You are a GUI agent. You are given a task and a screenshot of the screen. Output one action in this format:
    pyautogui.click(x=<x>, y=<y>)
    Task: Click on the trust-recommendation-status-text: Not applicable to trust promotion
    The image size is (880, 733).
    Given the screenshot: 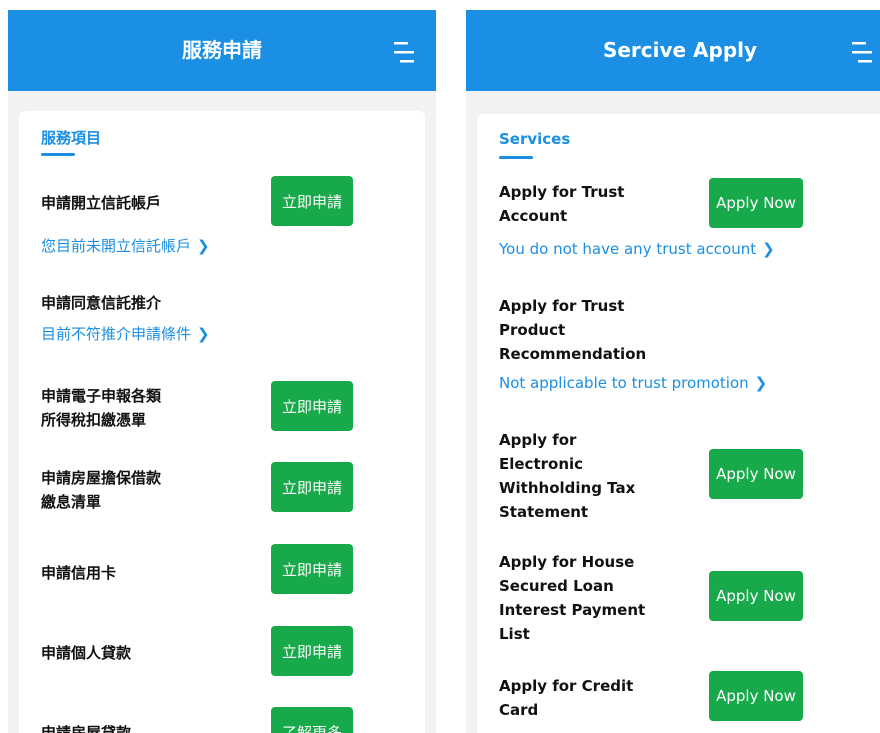 What is the action you would take?
    pyautogui.click(x=624, y=383)
    